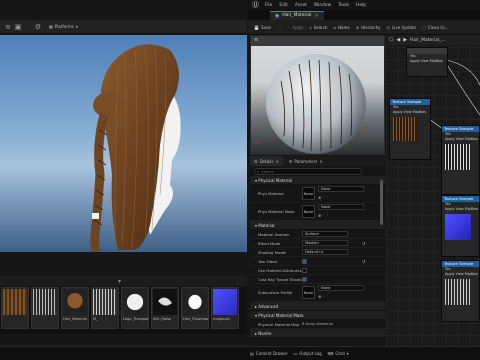  Describe the element at coordinates (317, 324) in the screenshot. I see `prop-physical-material-map: Physical Material Map 8 Array elements` at that location.